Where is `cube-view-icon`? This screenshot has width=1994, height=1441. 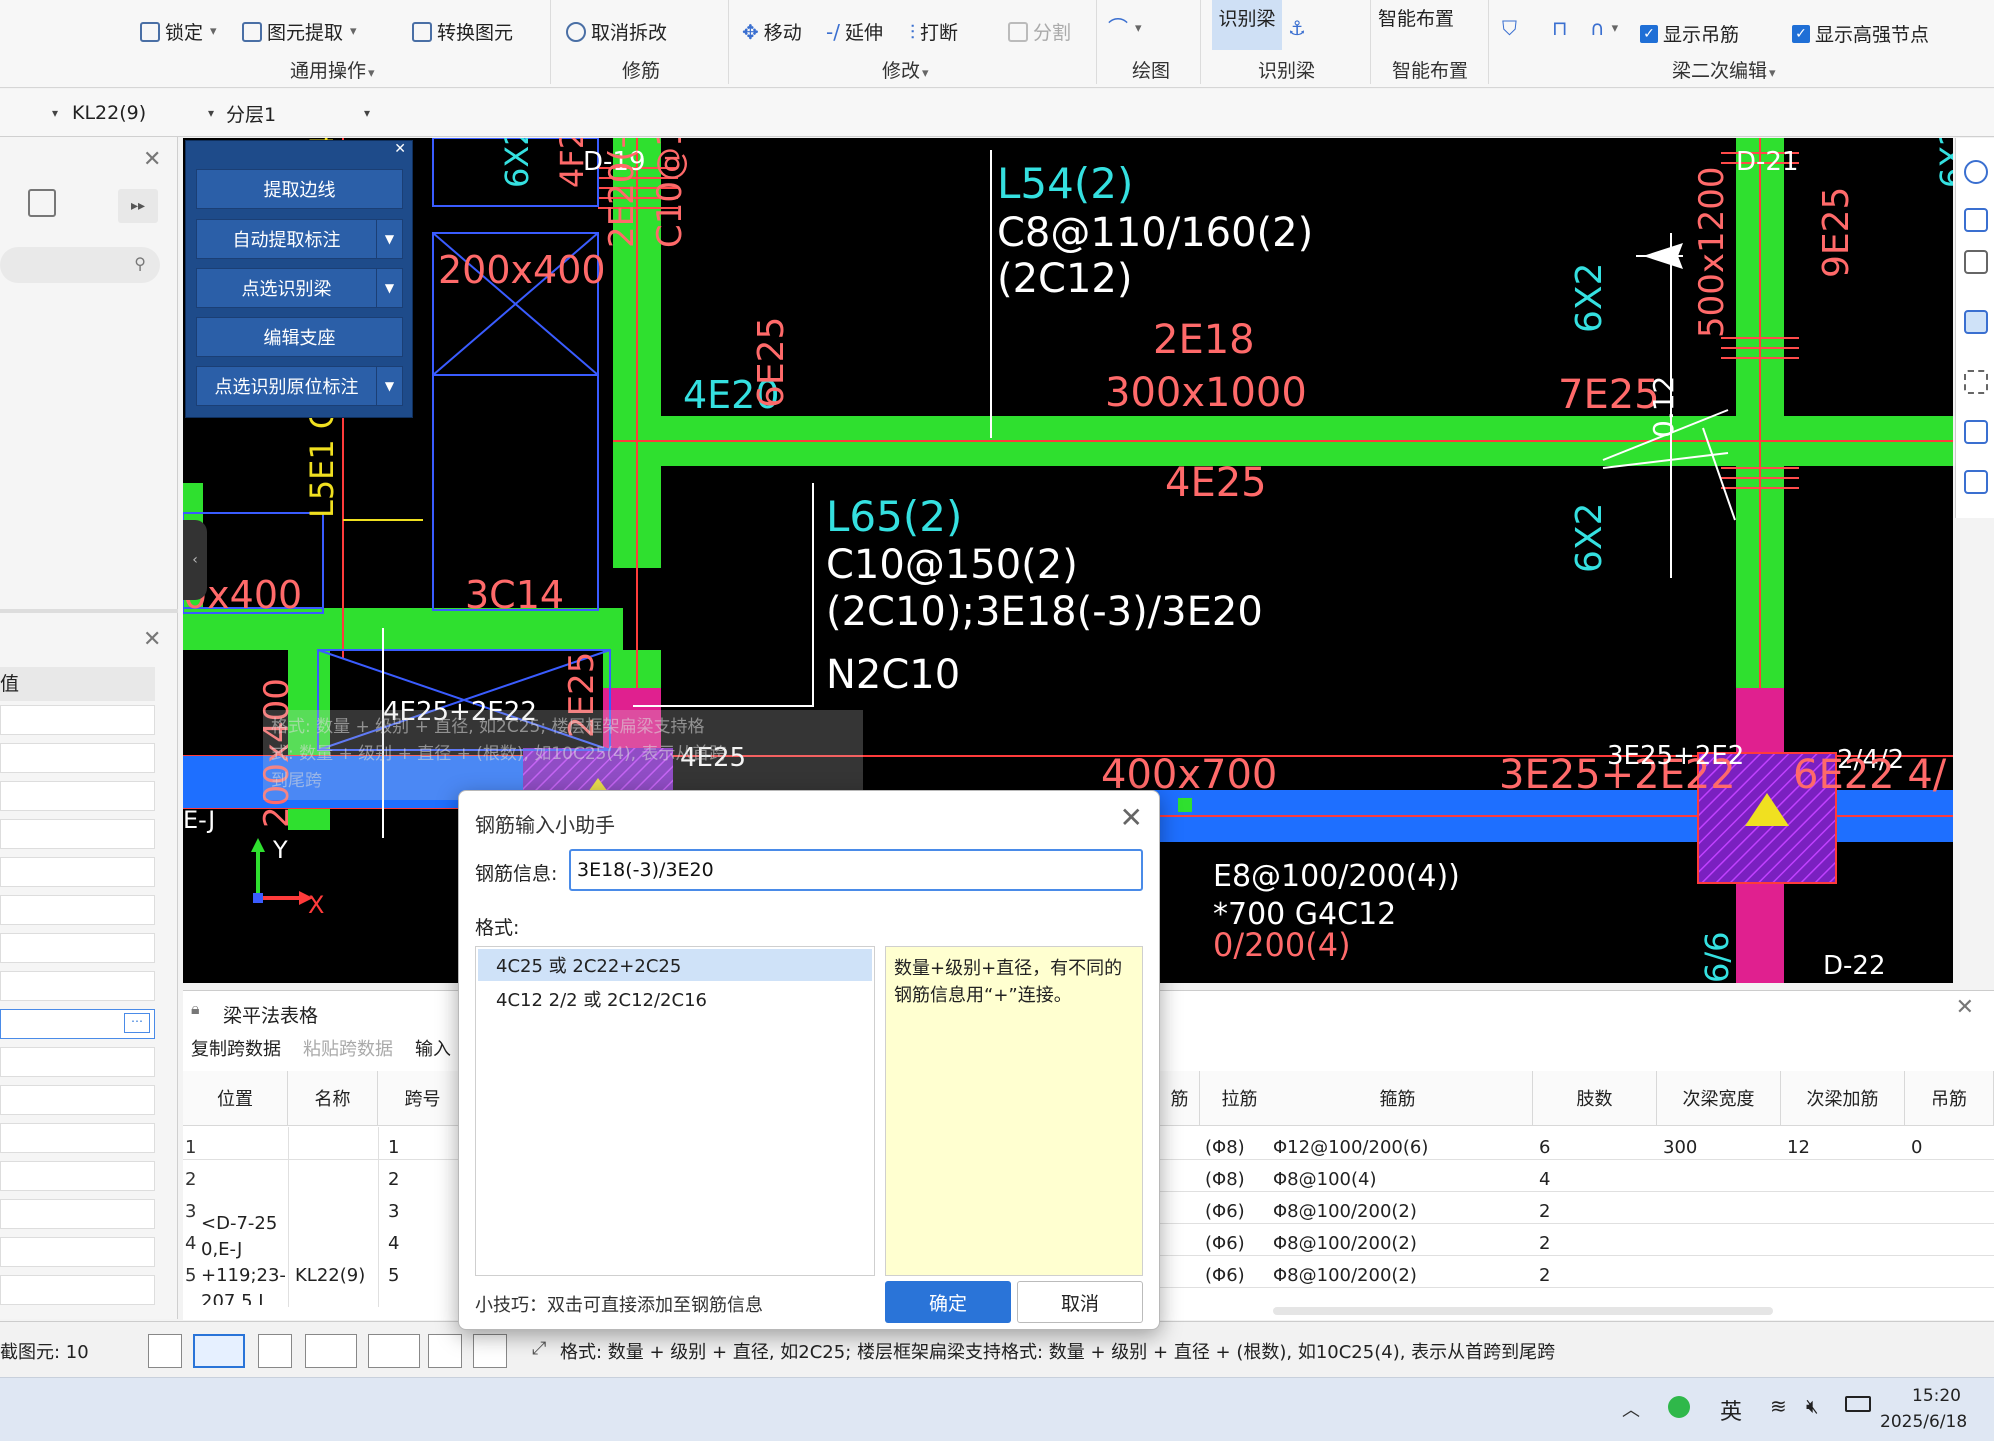 cube-view-icon is located at coordinates (1976, 322).